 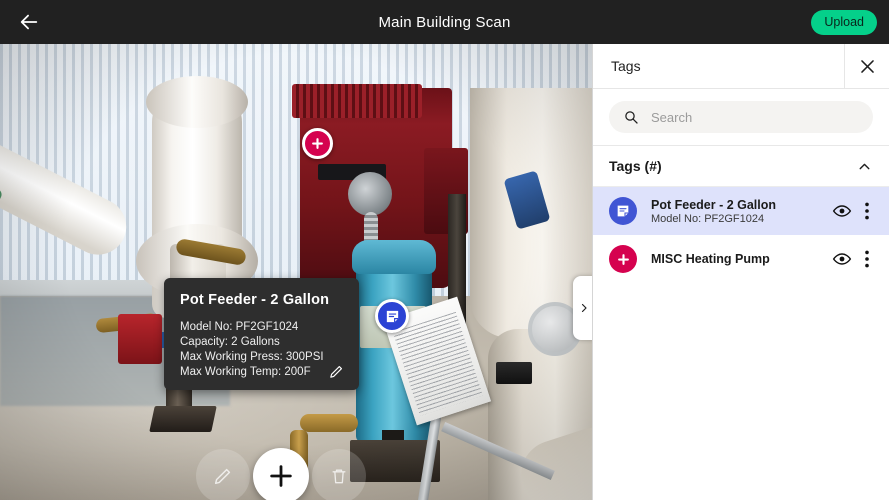 What do you see at coordinates (844, 22) in the screenshot?
I see `upload-button: Upload` at bounding box center [844, 22].